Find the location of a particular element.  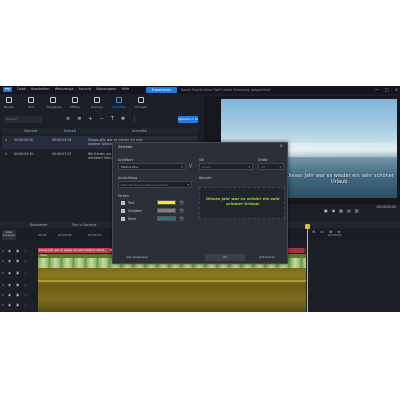

menu-file: Datei is located at coordinates (21, 89).